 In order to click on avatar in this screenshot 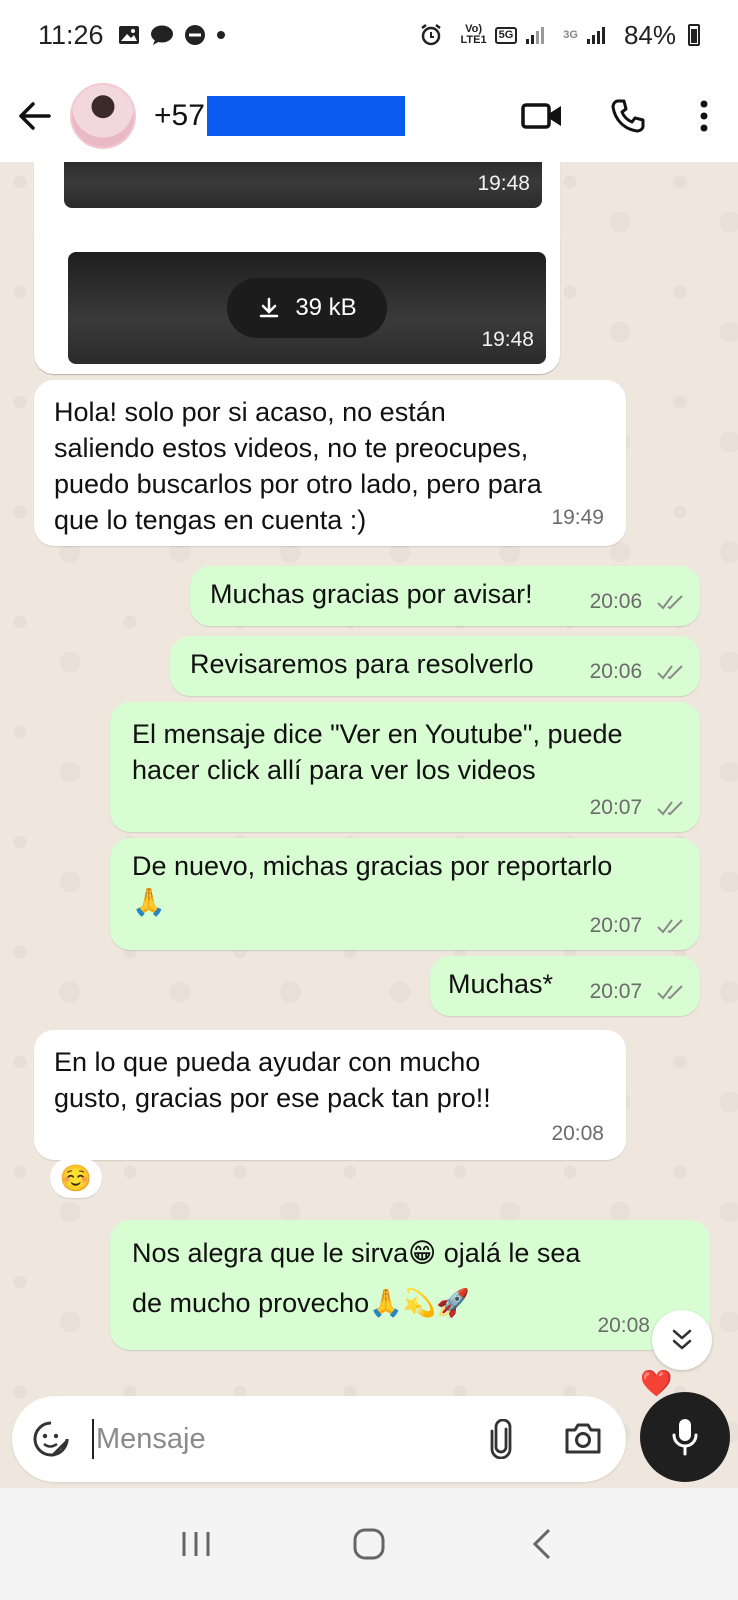, I will do `click(103, 116)`.